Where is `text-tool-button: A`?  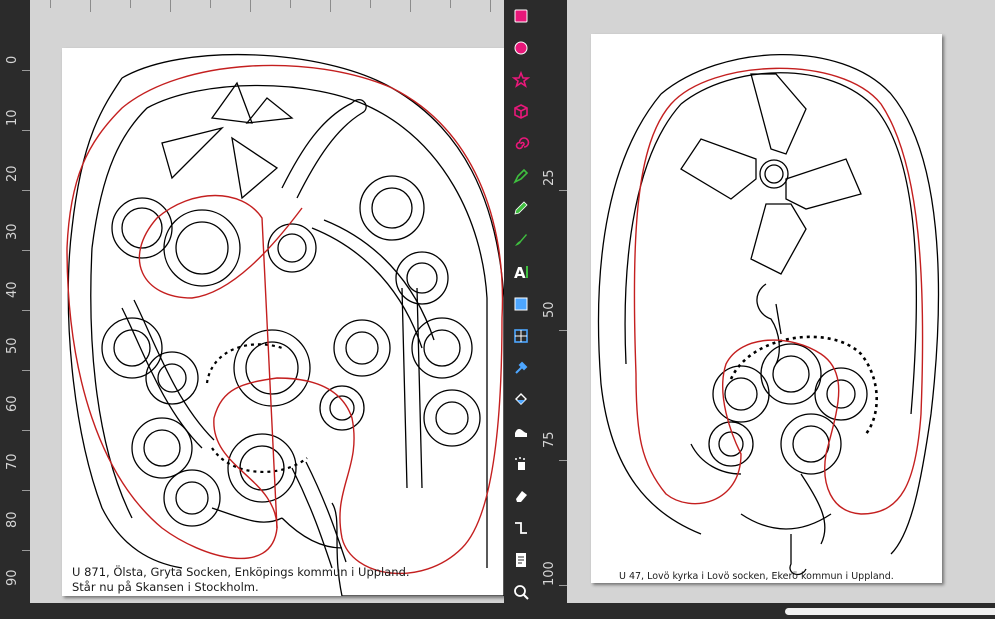
text-tool-button: A is located at coordinates (521, 274).